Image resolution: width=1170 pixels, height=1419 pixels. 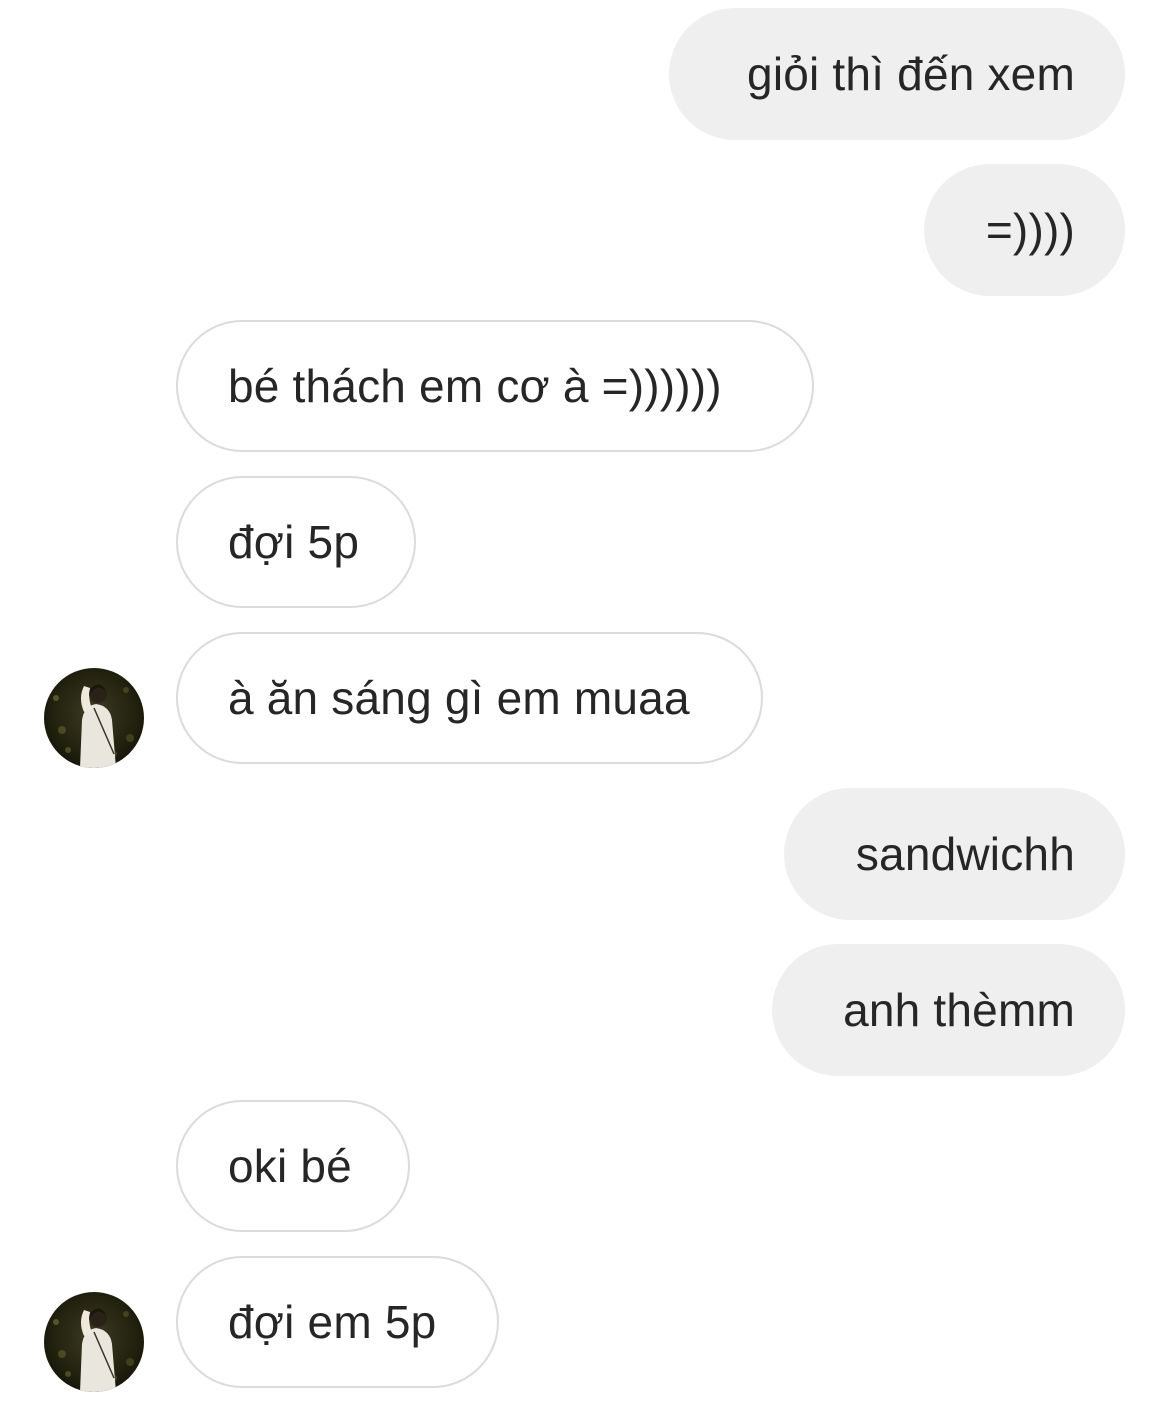 I want to click on message-bubble-received: oki bé, so click(x=293, y=1166).